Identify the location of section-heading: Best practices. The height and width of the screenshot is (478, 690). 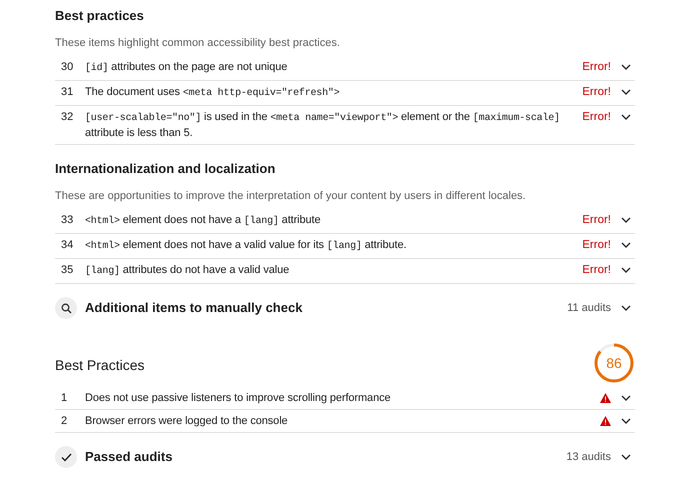
(100, 16).